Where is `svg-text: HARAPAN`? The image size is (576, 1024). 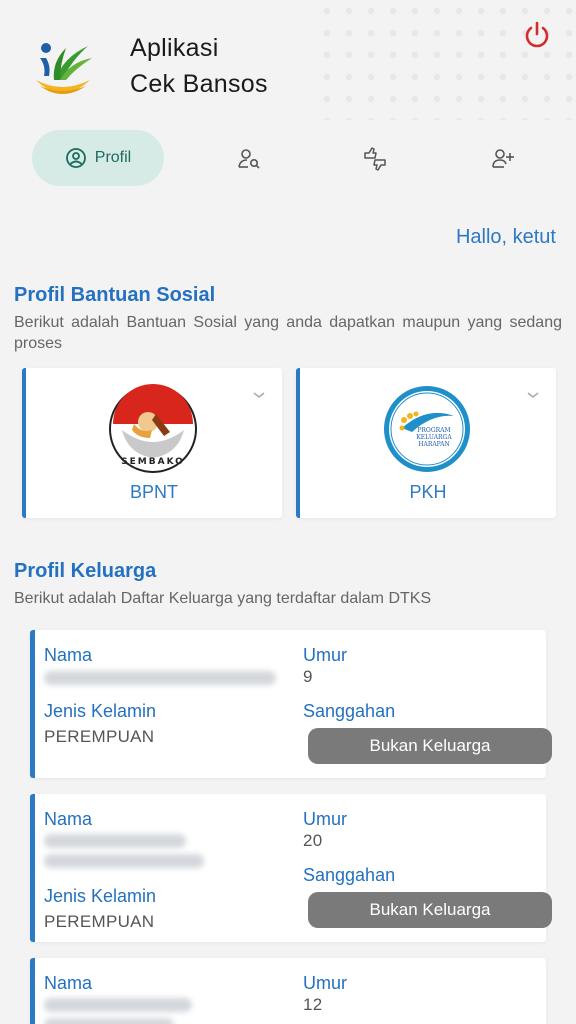
svg-text: HARAPAN is located at coordinates (434, 444).